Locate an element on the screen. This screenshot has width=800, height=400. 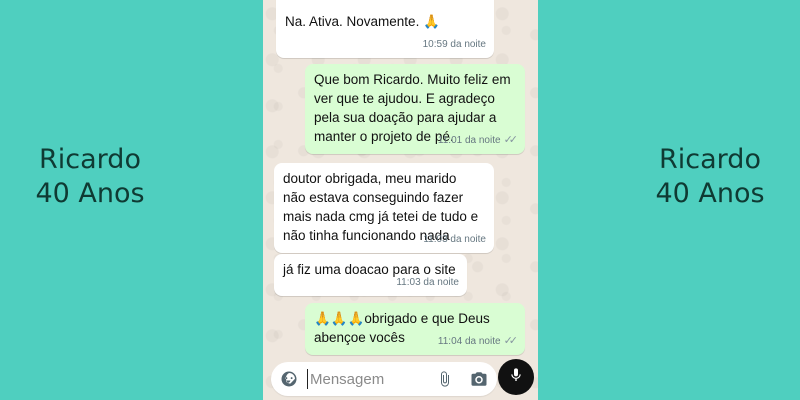
message-input is located at coordinates (368, 379).